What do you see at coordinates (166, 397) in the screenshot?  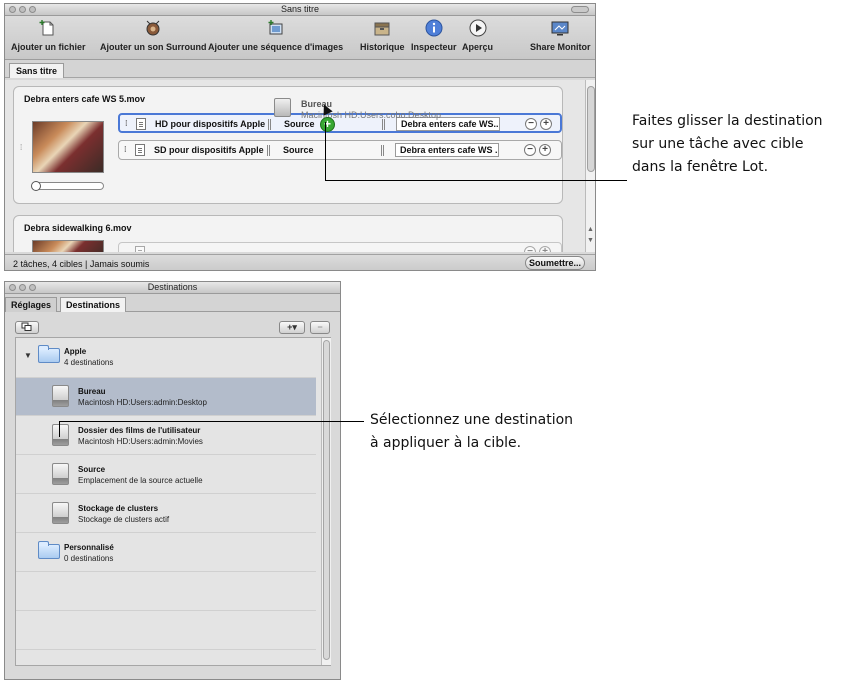 I see `destination-row-bureau: Bureau Macintosh HD:Users:admin:Desktop` at bounding box center [166, 397].